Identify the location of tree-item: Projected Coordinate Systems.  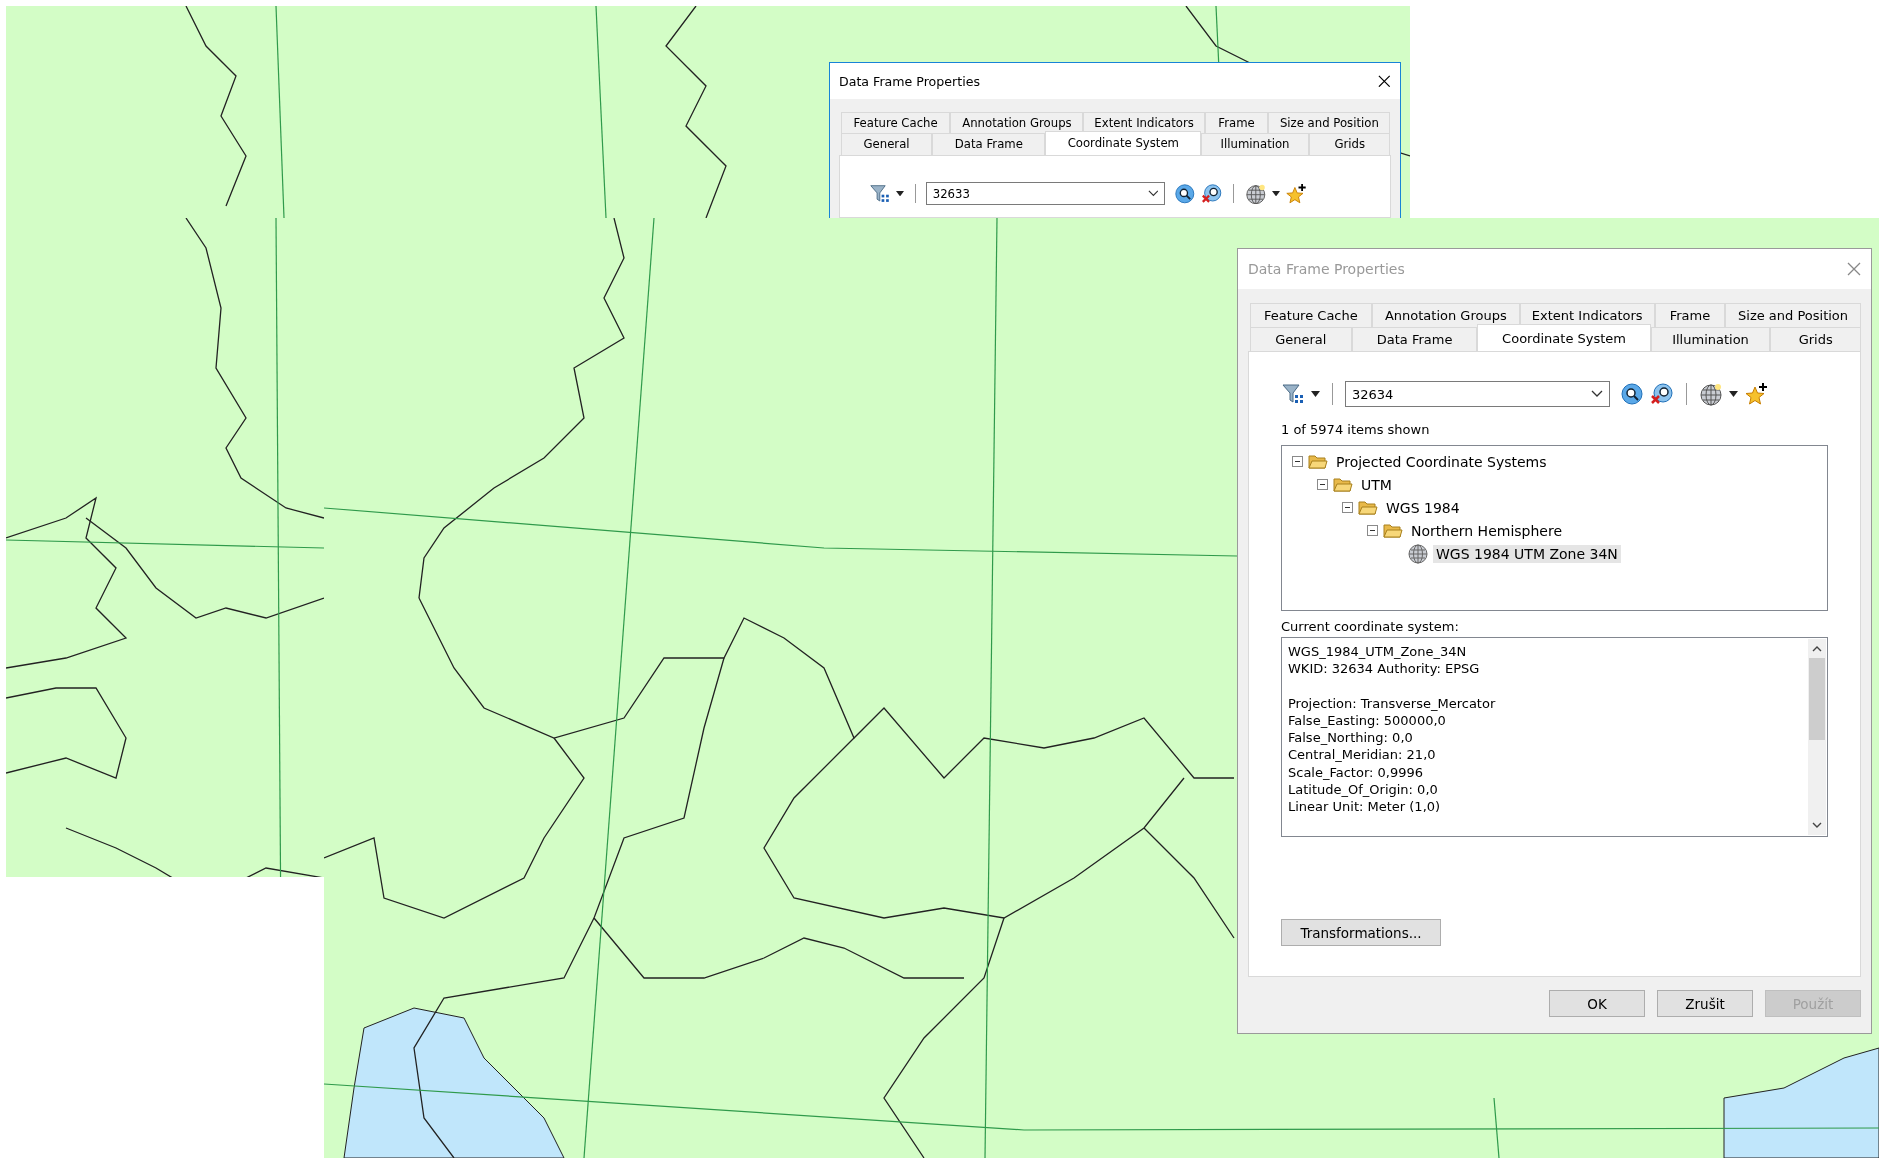
(1441, 461).